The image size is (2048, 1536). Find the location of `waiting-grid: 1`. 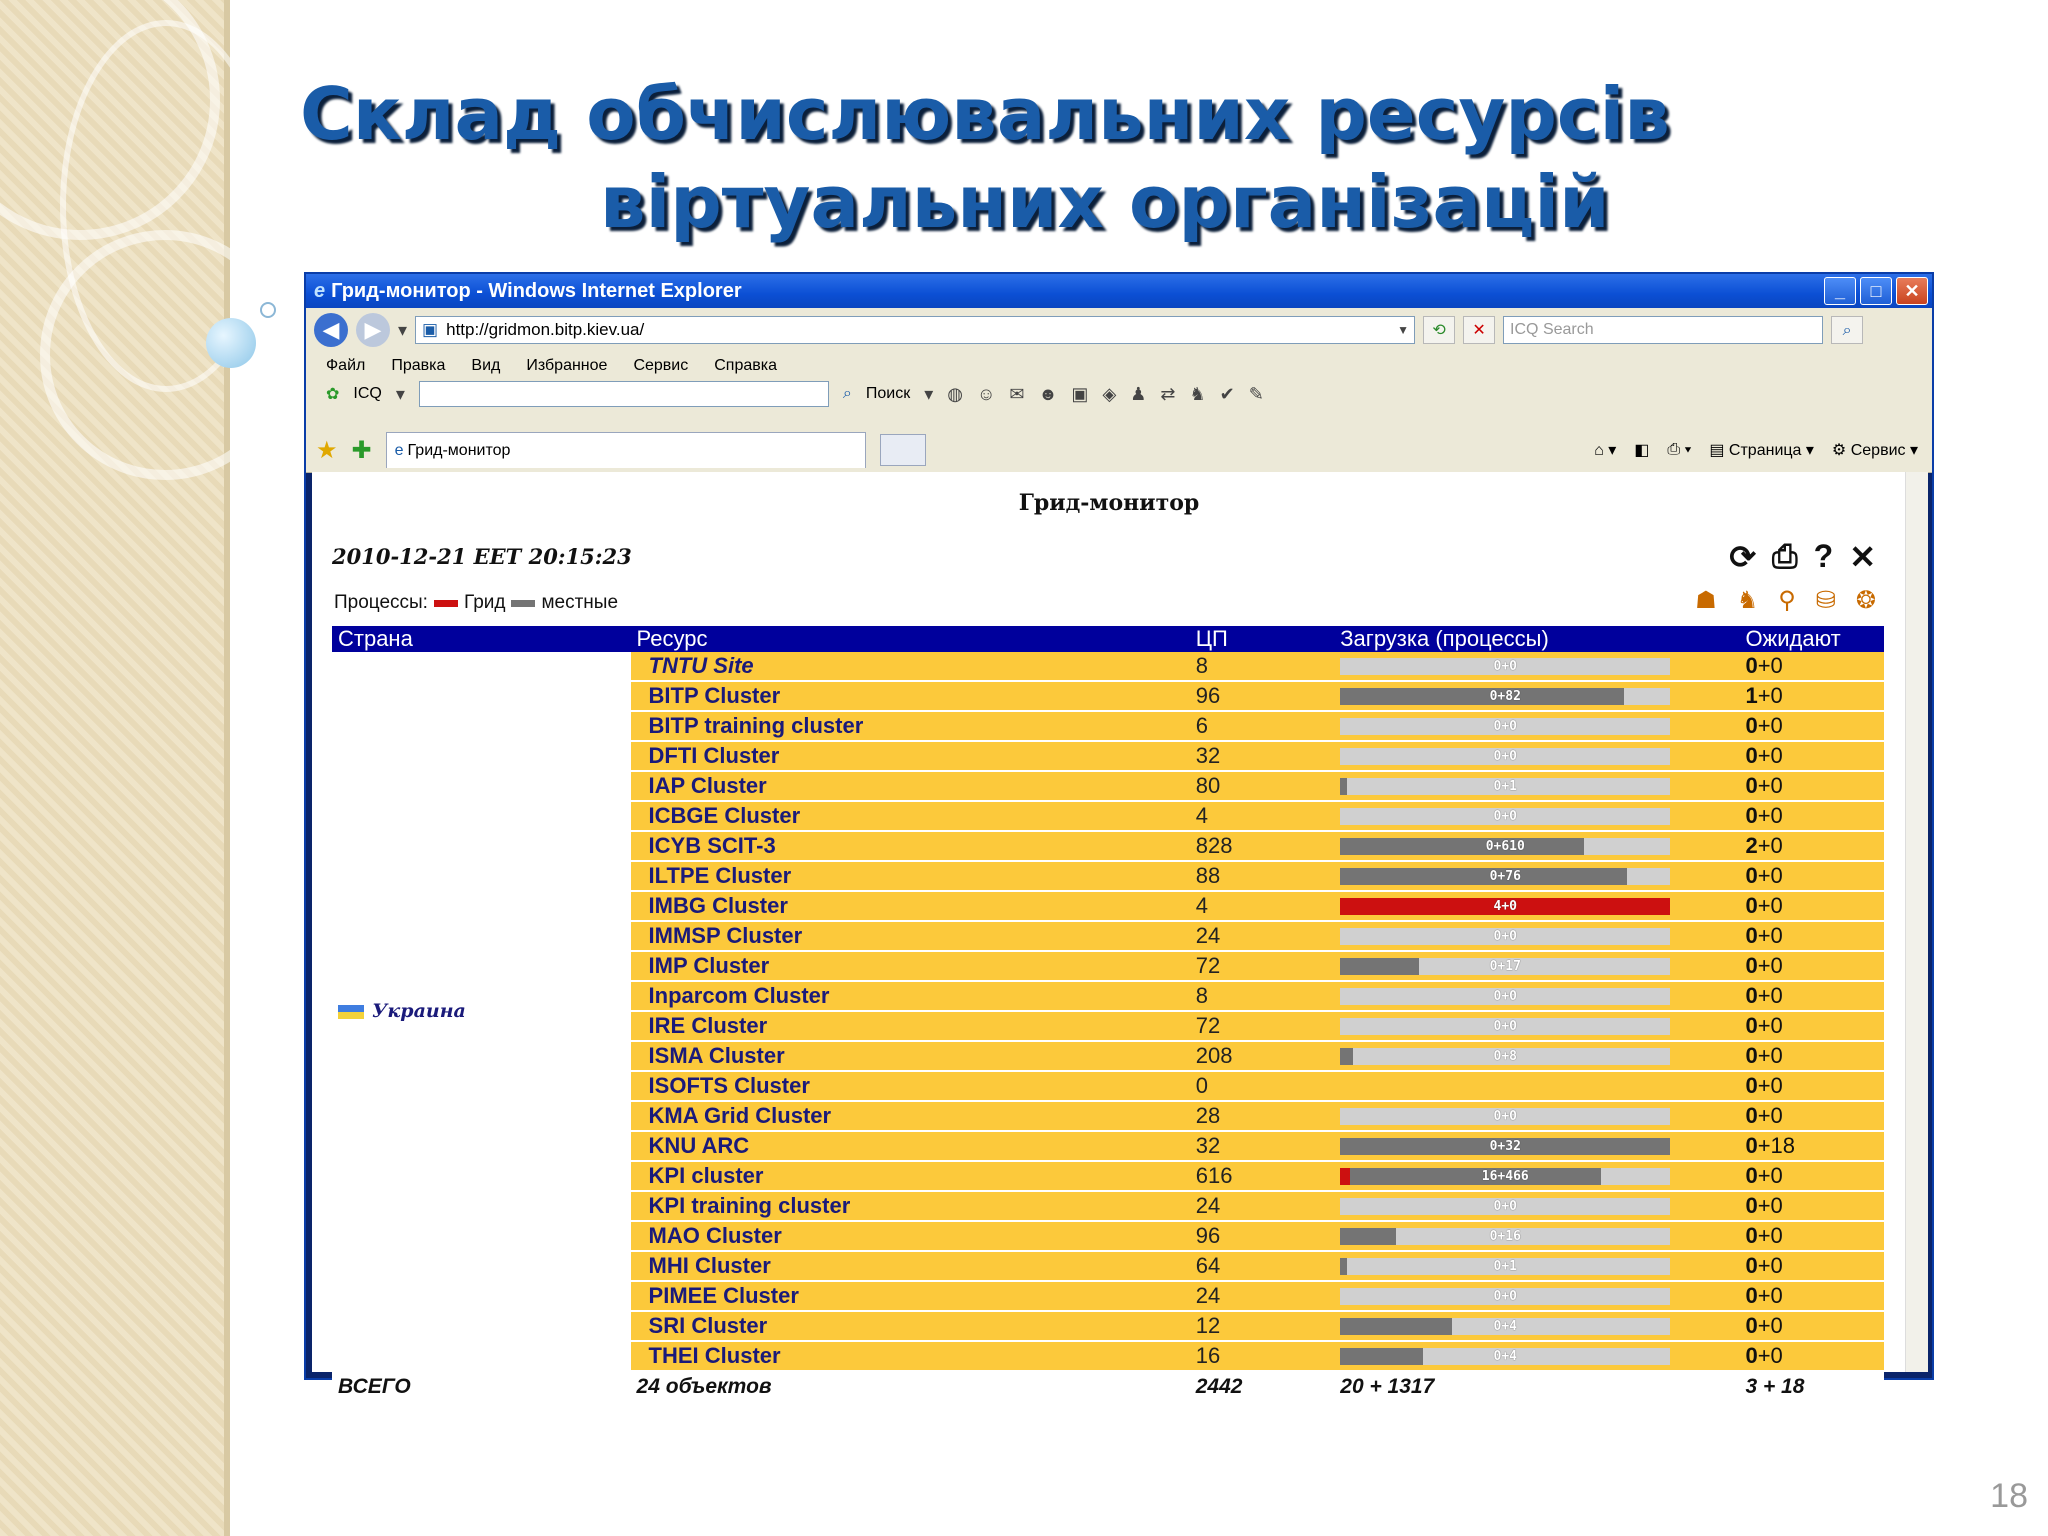

waiting-grid: 1 is located at coordinates (1751, 695).